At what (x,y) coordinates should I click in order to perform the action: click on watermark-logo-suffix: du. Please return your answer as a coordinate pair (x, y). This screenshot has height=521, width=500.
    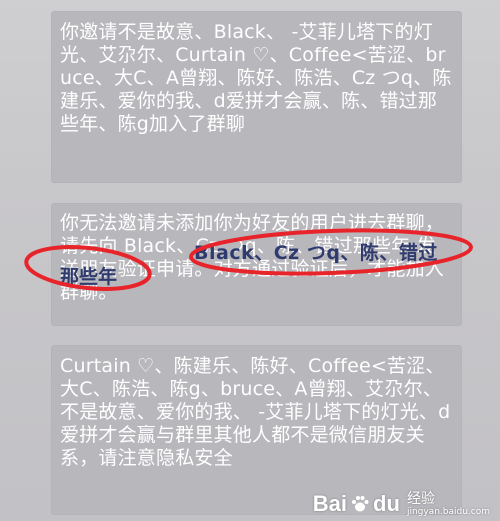
    Looking at the image, I should click on (386, 503).